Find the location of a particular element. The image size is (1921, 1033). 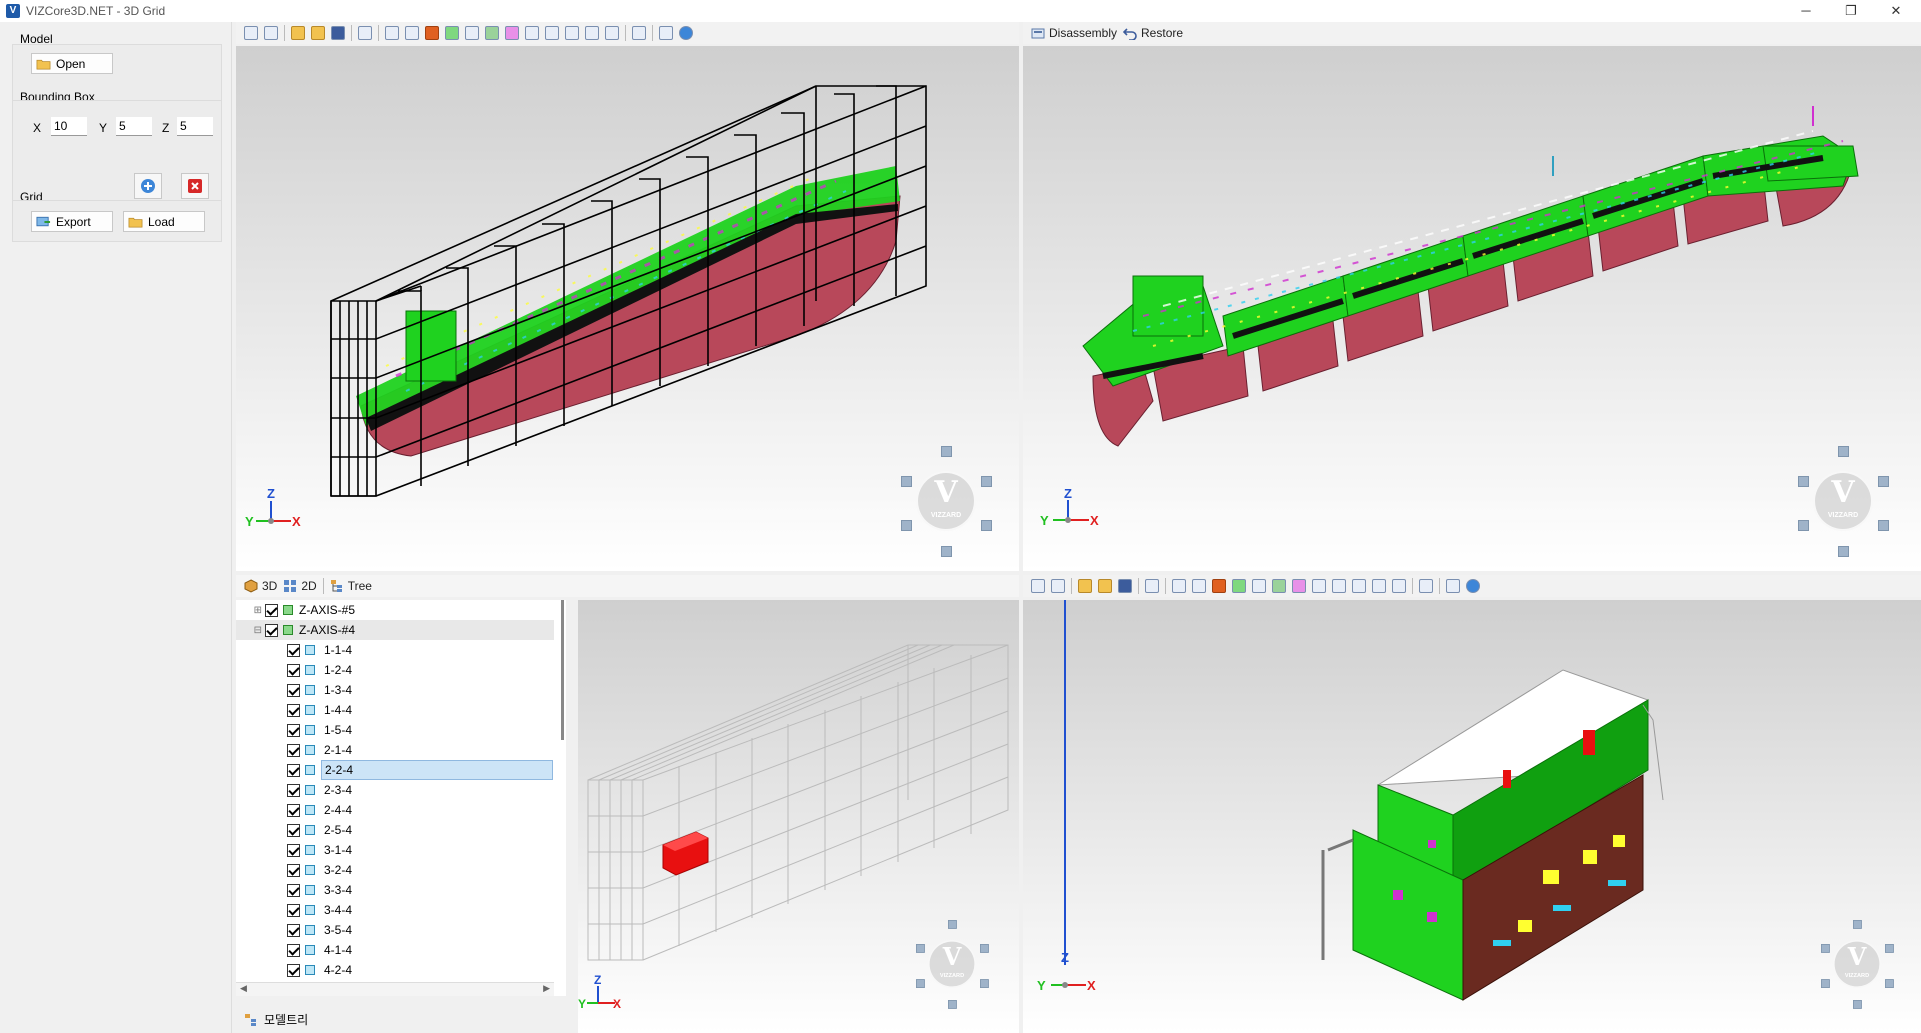

zoom-icon is located at coordinates (412, 33).